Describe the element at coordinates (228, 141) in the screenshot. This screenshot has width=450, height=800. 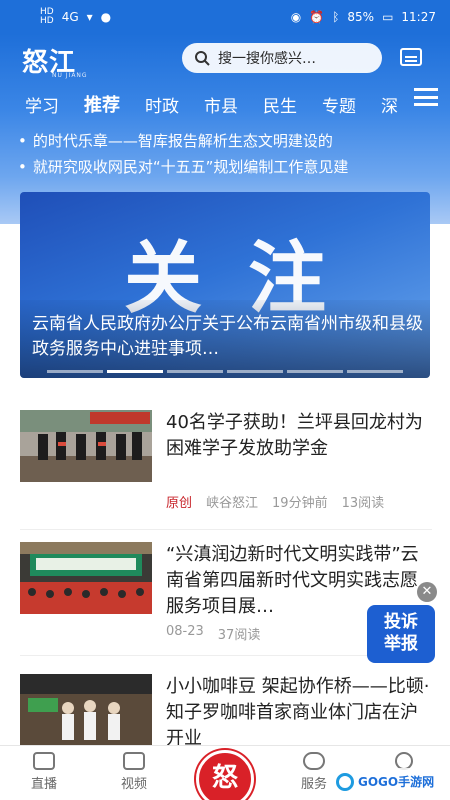
I see `ticker-item: 的时代乐章——智库报告解析生态文明建设的` at that location.